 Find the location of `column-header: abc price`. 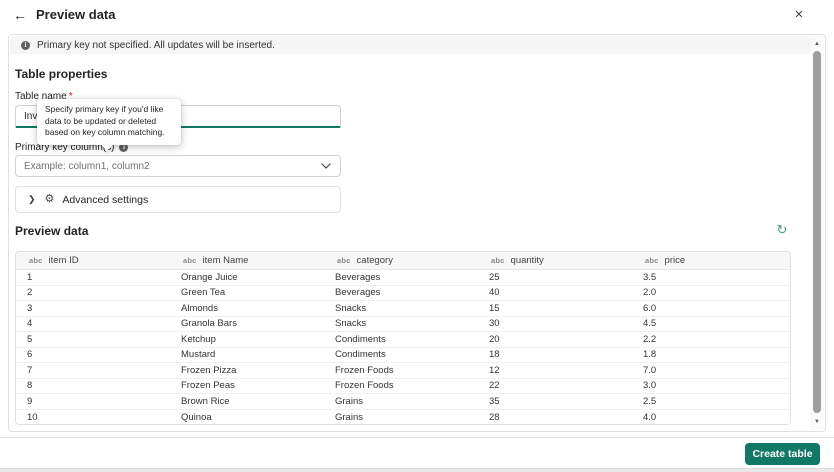

column-header: abc price is located at coordinates (711, 260).